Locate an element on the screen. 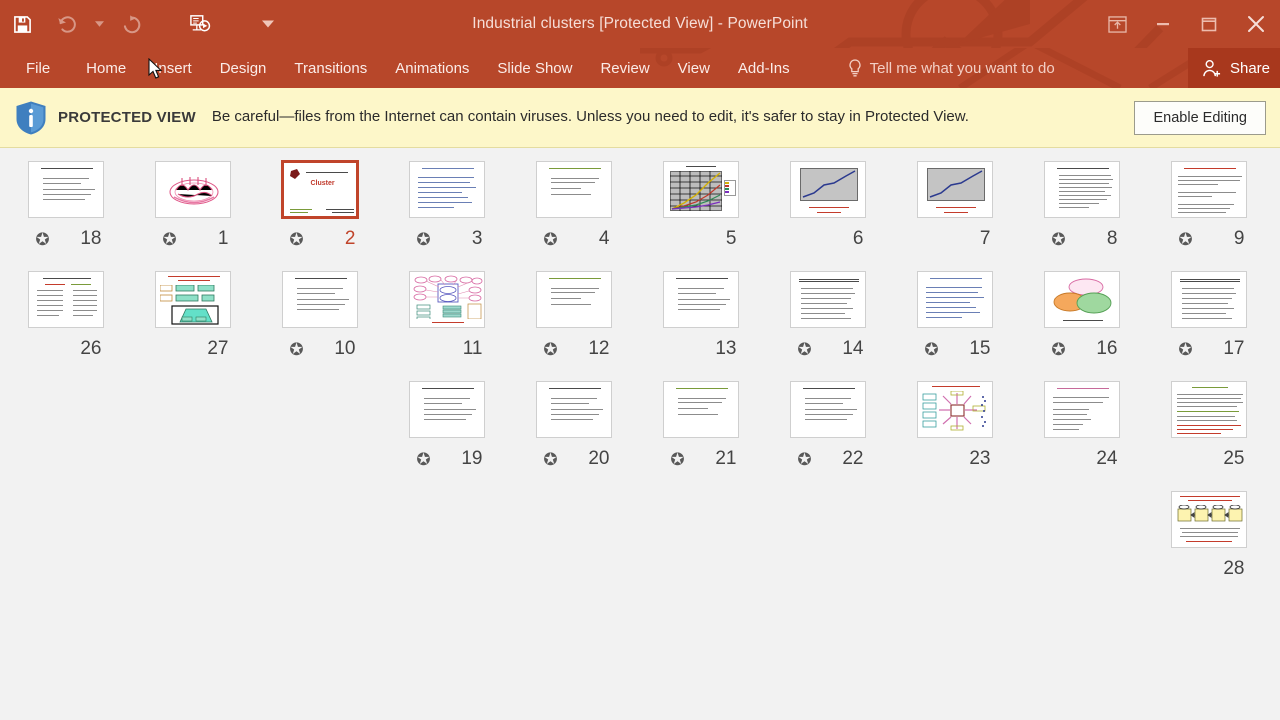 This screenshot has height=720, width=1280. tab-review: Review is located at coordinates (624, 68).